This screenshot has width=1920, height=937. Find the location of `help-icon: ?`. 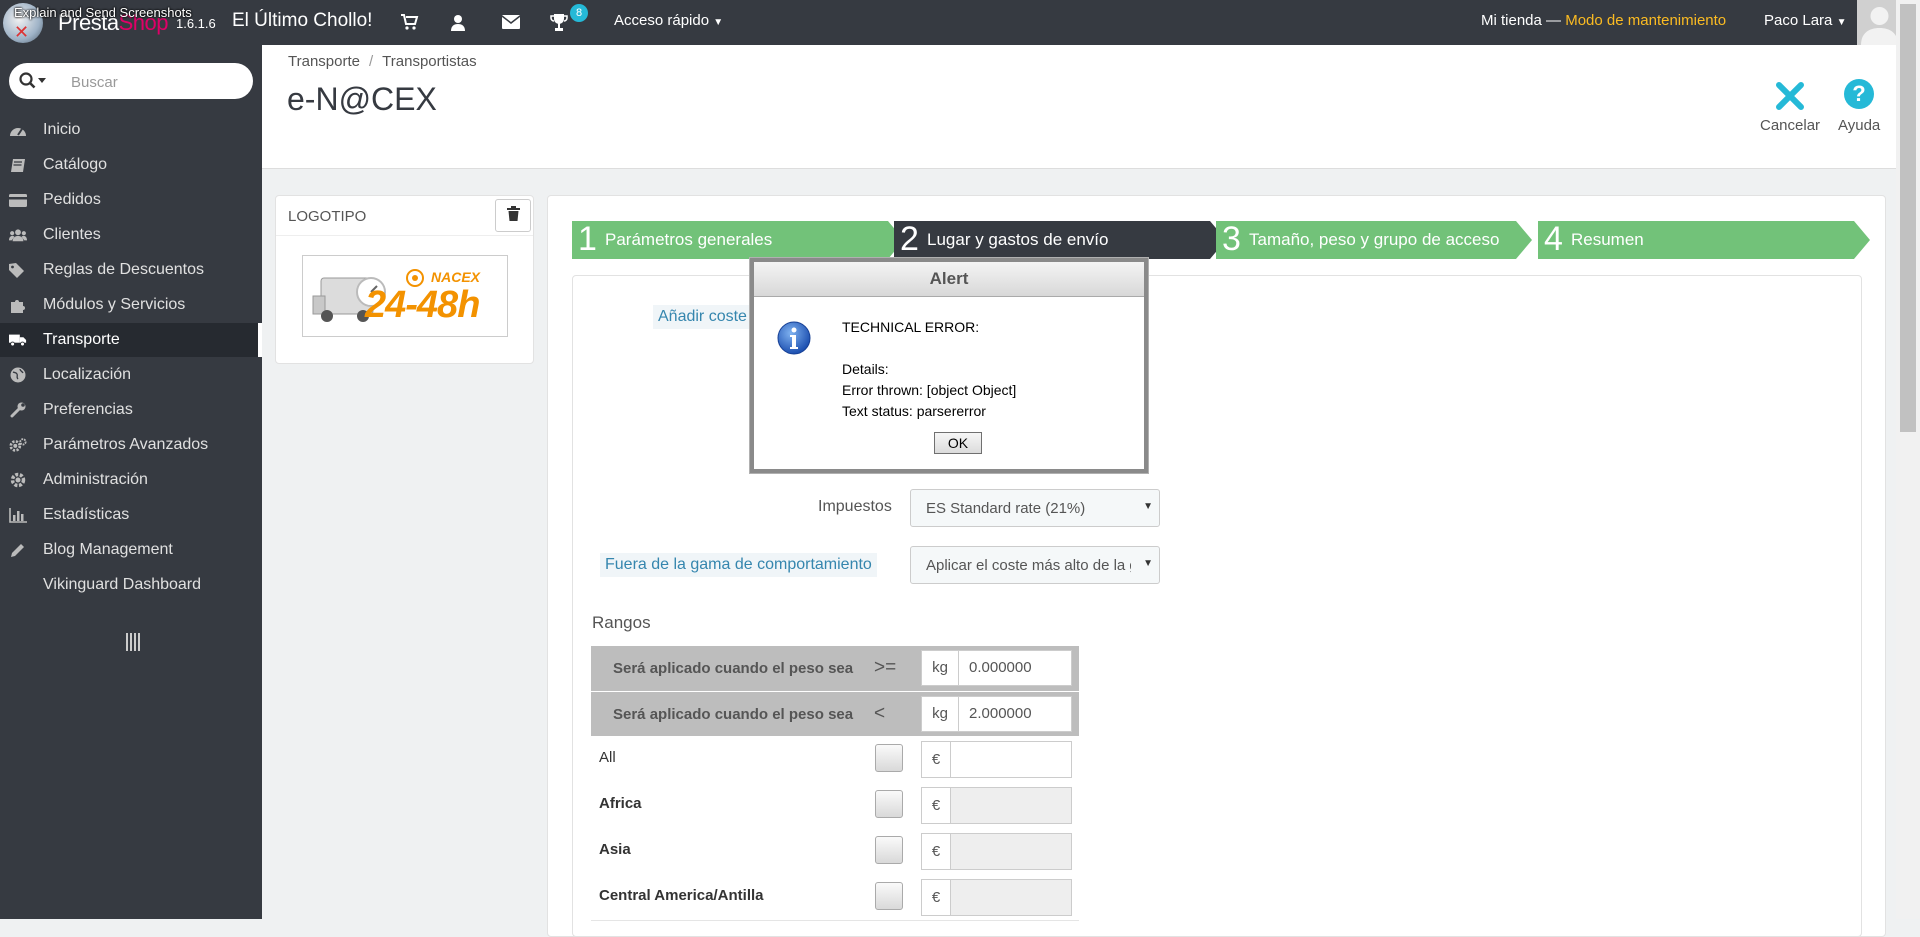

help-icon: ? is located at coordinates (1859, 94).